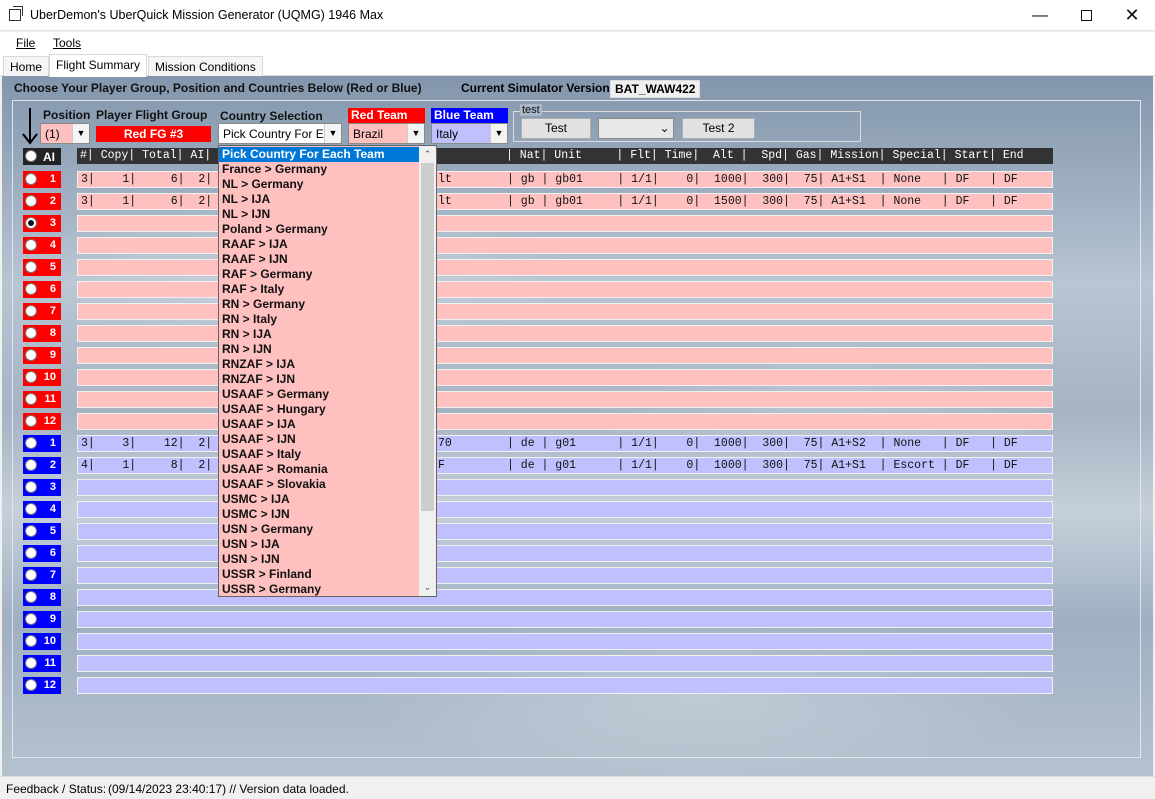 The width and height of the screenshot is (1155, 799). Describe the element at coordinates (320, 574) in the screenshot. I see `dropdown-option: USSR > Finland` at that location.